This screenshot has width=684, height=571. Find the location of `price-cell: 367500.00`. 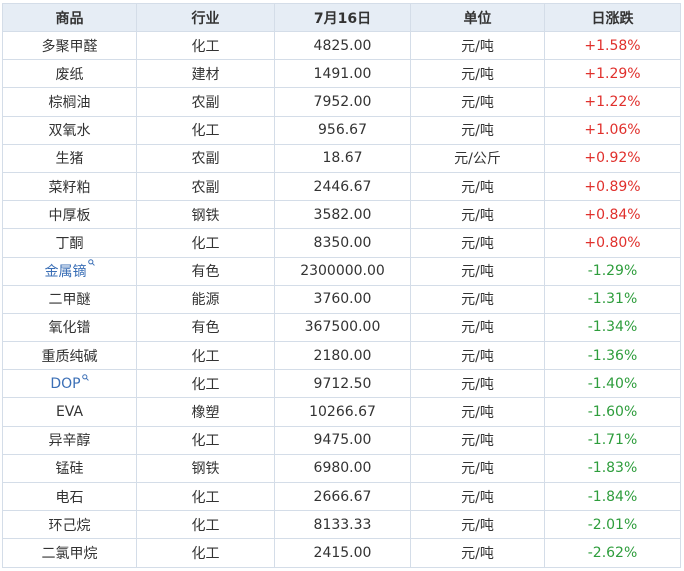

price-cell: 367500.00 is located at coordinates (342, 327).